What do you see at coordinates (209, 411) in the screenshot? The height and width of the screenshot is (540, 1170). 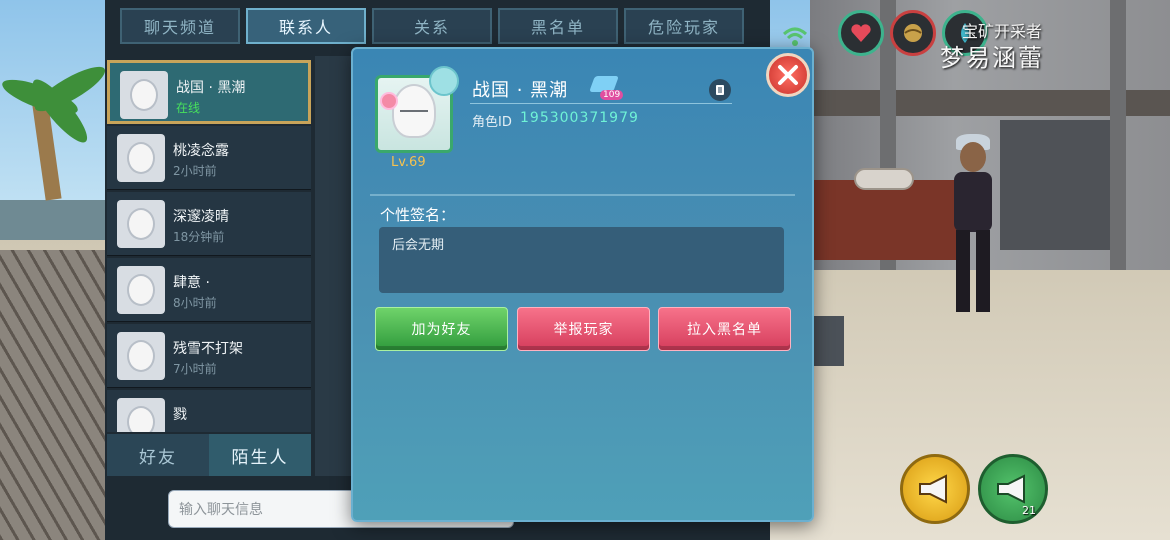 I see `contact-item: 戮` at bounding box center [209, 411].